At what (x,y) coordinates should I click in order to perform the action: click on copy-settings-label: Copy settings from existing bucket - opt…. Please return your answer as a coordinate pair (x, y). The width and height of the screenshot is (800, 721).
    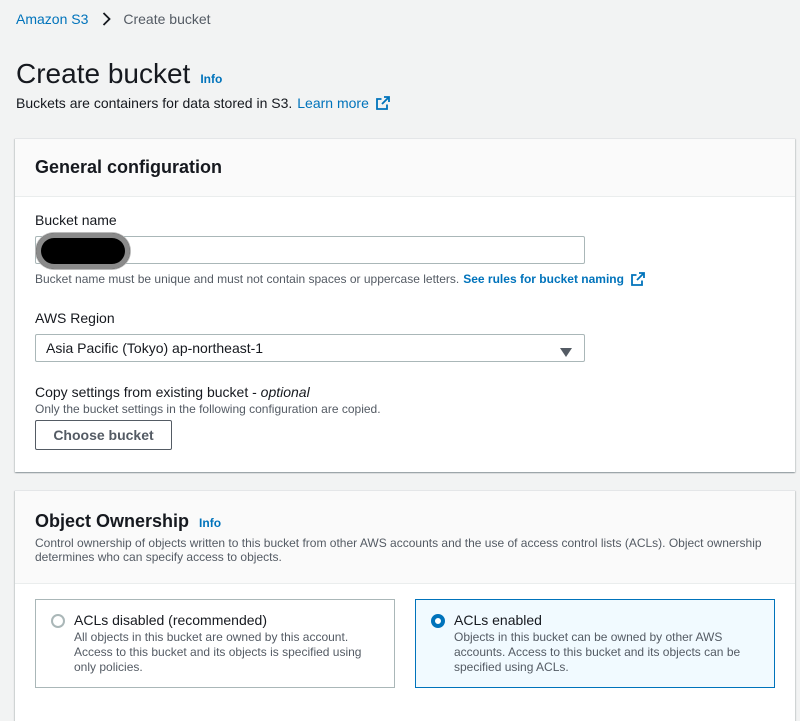
    Looking at the image, I should click on (172, 392).